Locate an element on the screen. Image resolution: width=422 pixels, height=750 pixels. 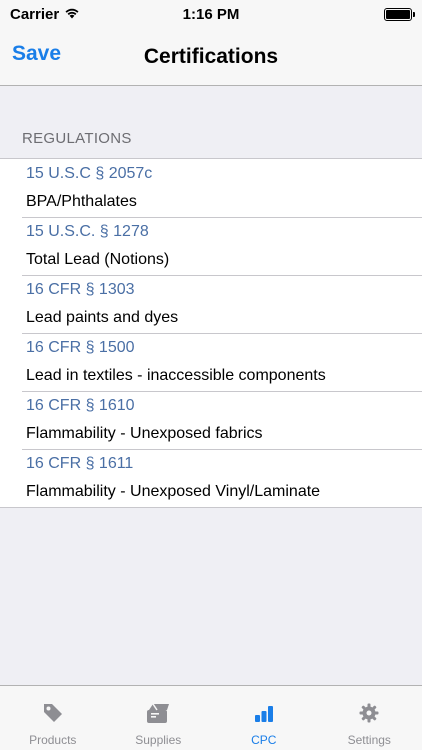
regulation-code: 15 U.S.C § 2057c is located at coordinates (89, 173).